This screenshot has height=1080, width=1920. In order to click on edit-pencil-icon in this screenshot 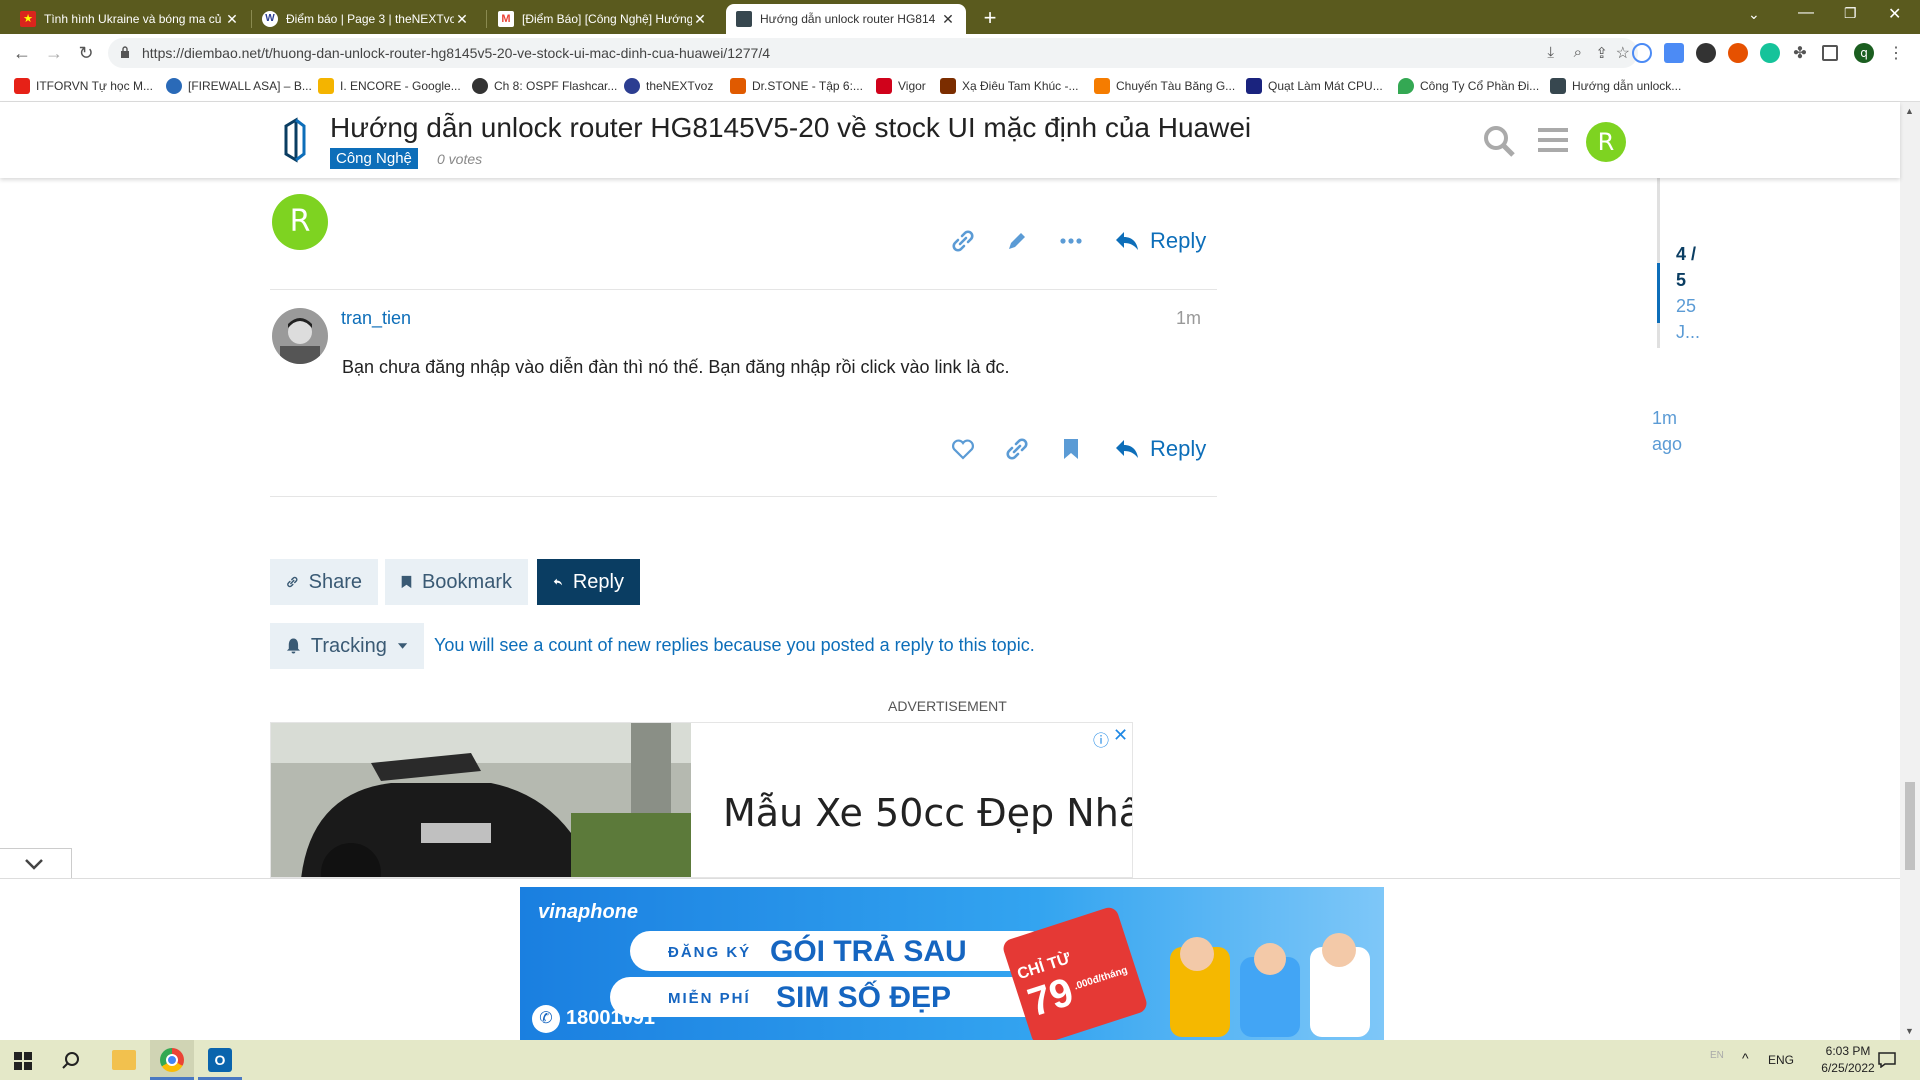, I will do `click(1017, 241)`.